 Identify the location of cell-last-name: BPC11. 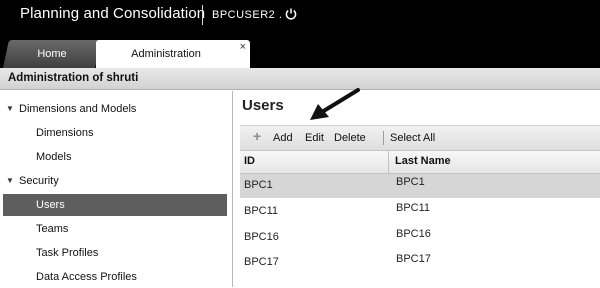
(413, 208).